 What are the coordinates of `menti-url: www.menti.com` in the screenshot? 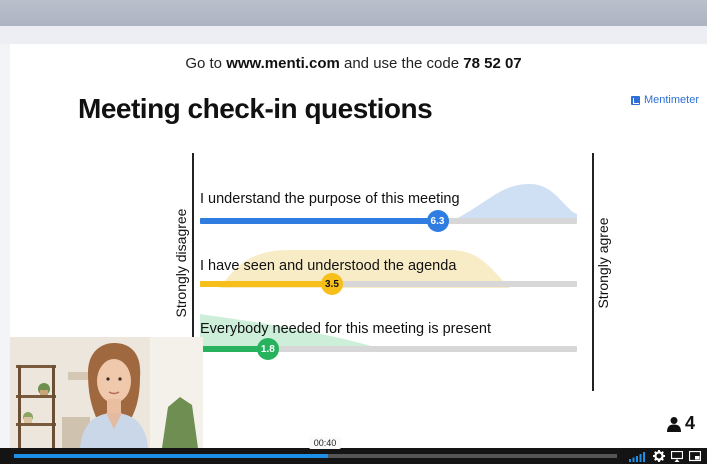 It's located at (283, 63).